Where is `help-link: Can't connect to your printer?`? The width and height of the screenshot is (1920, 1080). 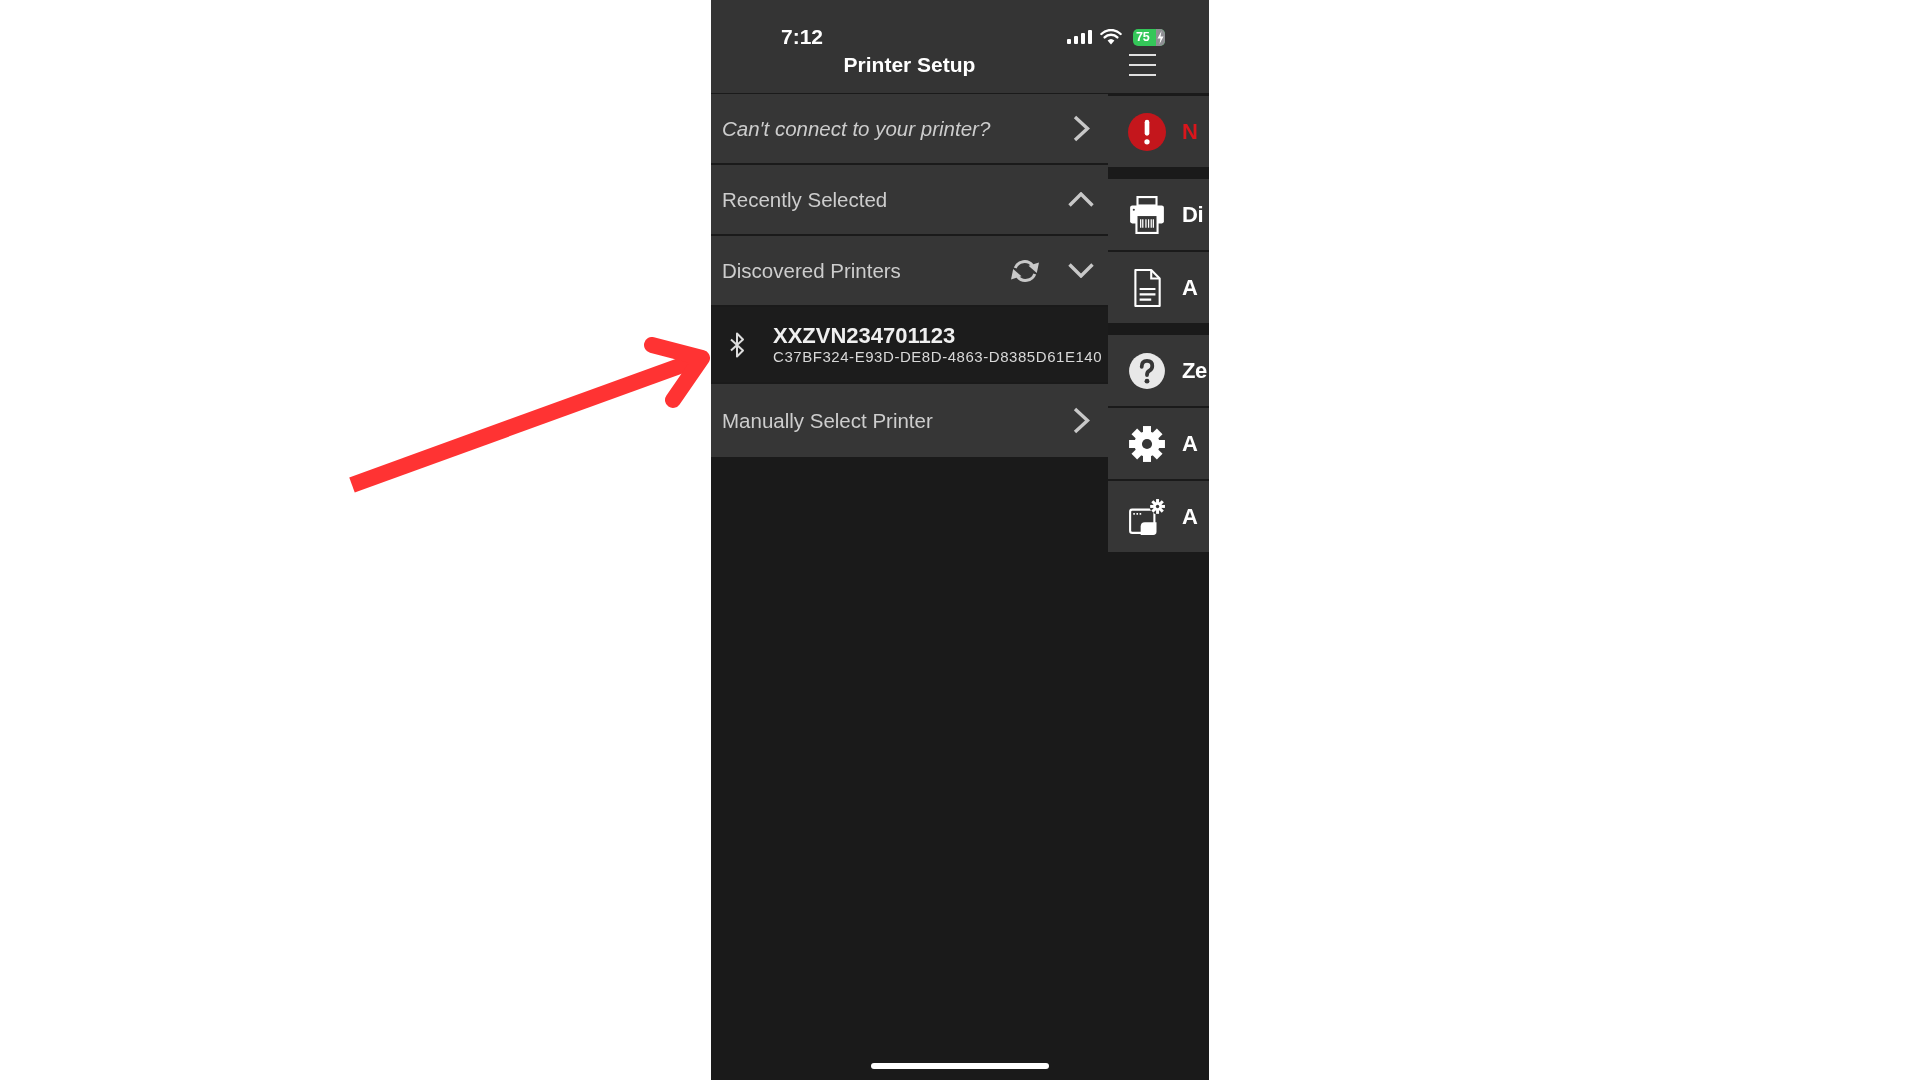 help-link: Can't connect to your printer? is located at coordinates (909, 128).